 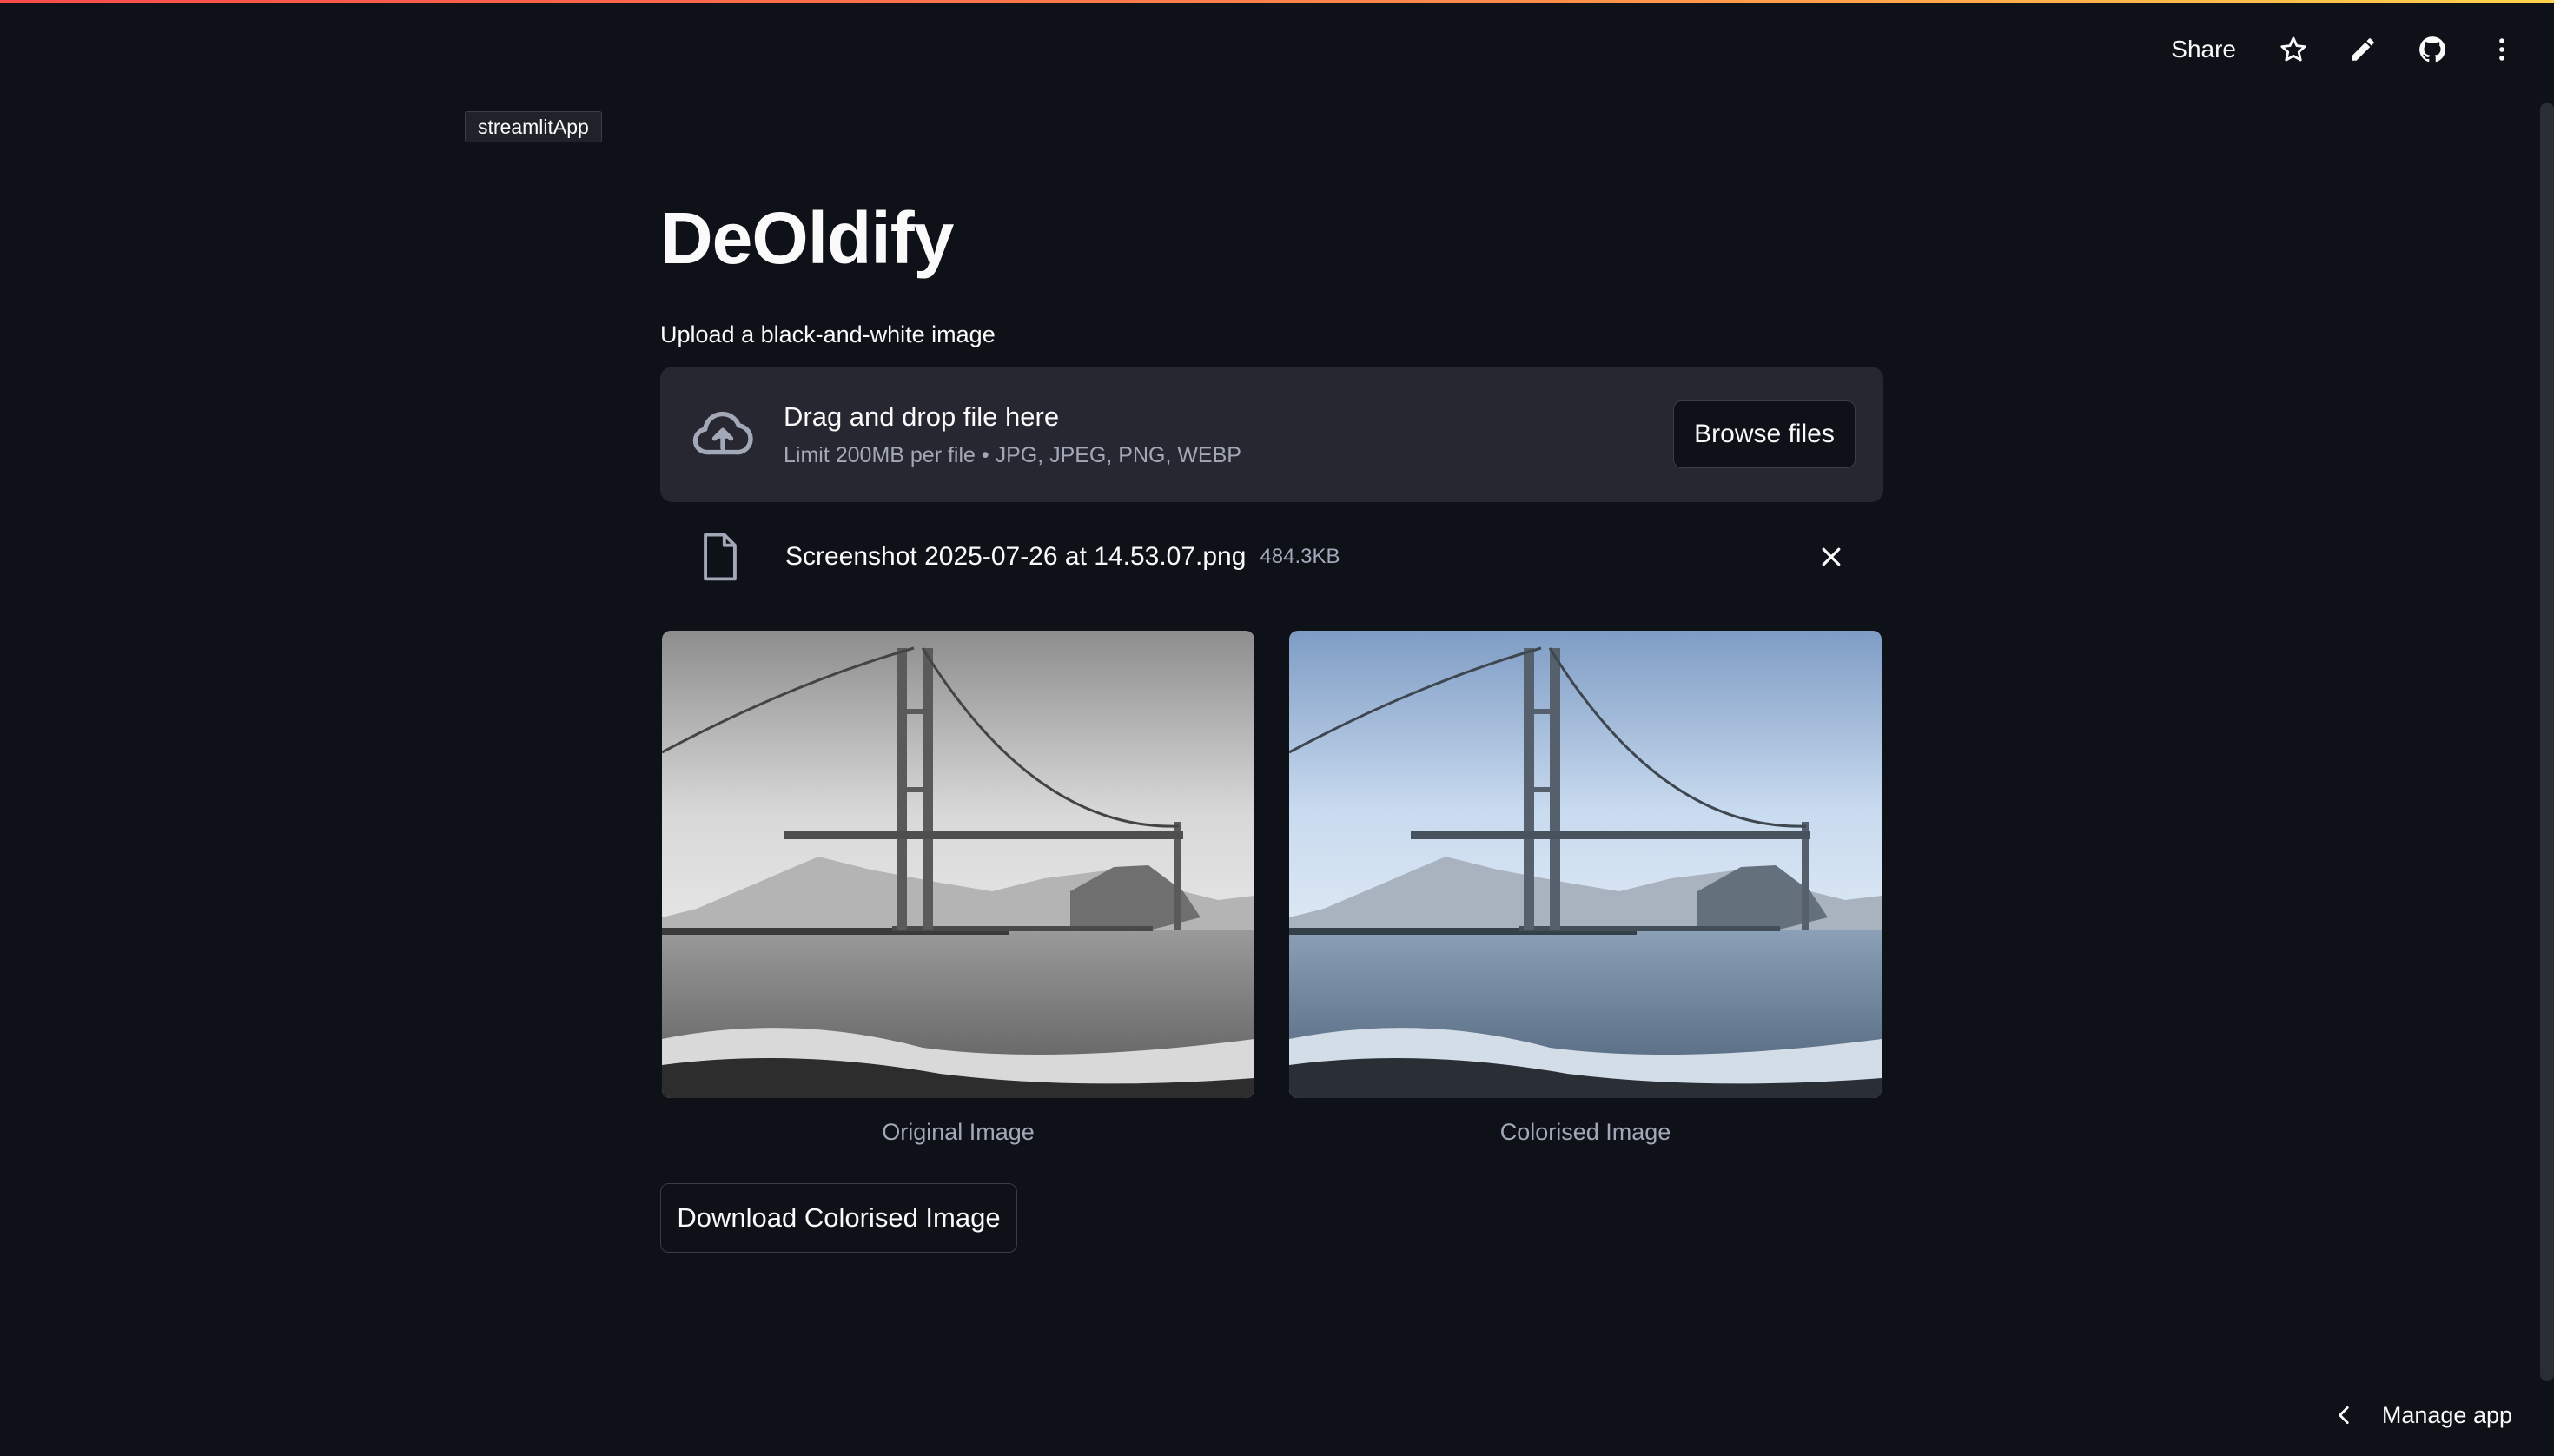 What do you see at coordinates (1831, 556) in the screenshot?
I see `remove-file-icon` at bounding box center [1831, 556].